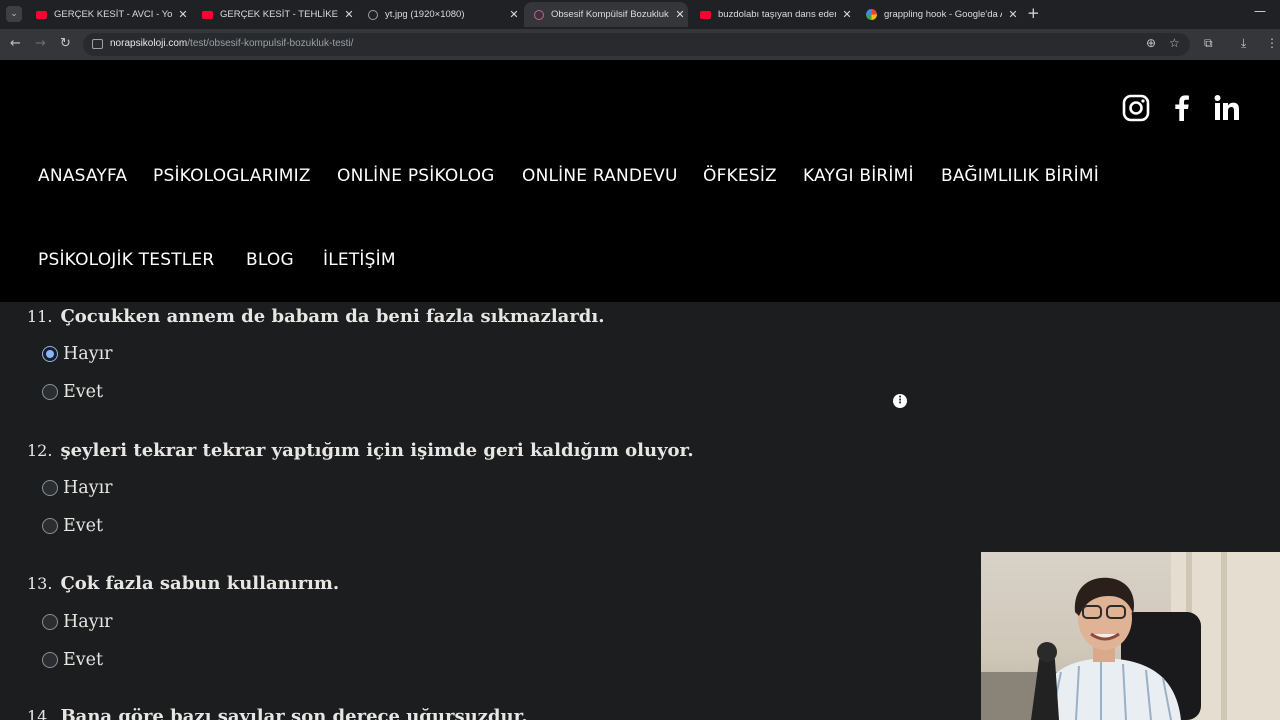 The width and height of the screenshot is (1280, 720). I want to click on tab-label: GERÇEK KESİT - TEHLİKELİ OYU, so click(279, 14).